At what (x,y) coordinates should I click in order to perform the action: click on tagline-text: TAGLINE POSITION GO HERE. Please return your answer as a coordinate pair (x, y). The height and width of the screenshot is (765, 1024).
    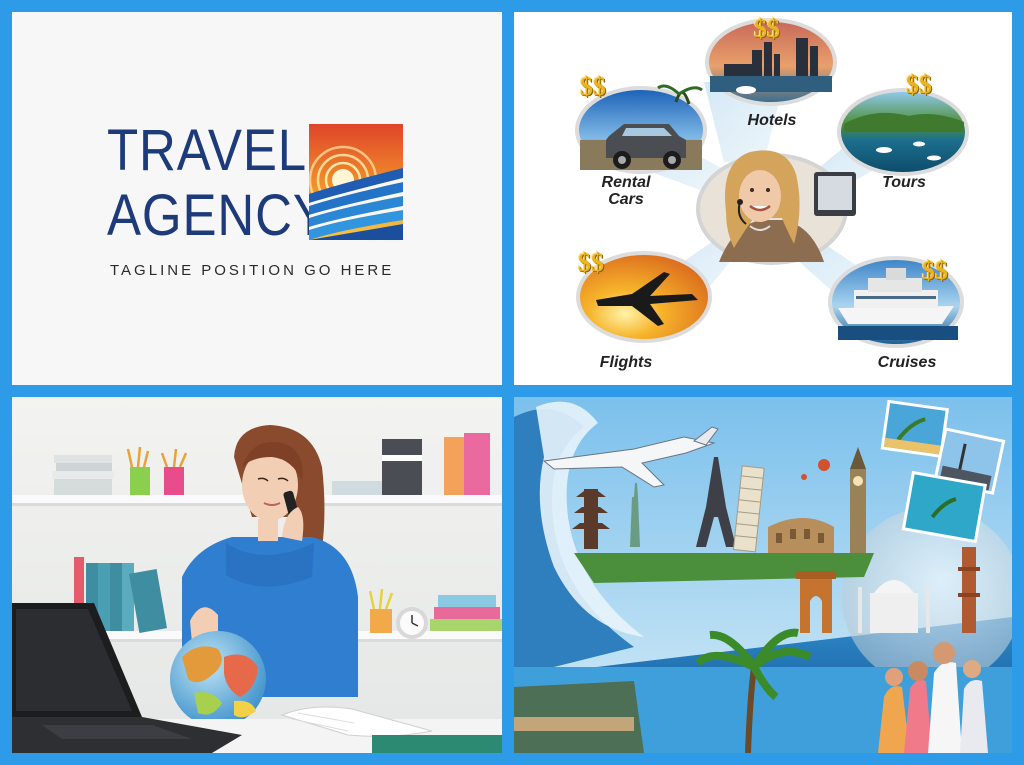
    Looking at the image, I should click on (252, 270).